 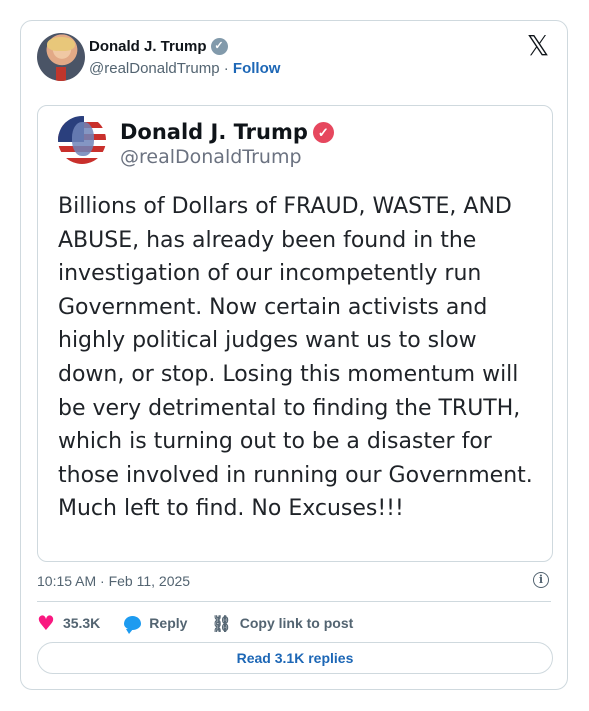 I want to click on follow-link: Follow, so click(x=257, y=68).